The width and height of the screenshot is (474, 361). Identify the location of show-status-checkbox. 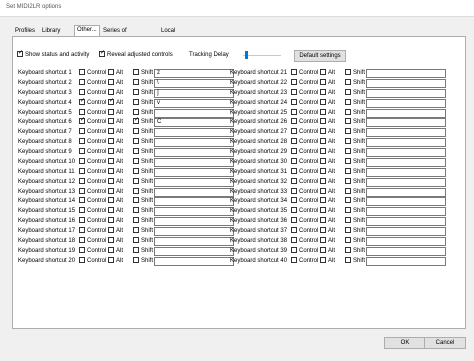
(20, 53).